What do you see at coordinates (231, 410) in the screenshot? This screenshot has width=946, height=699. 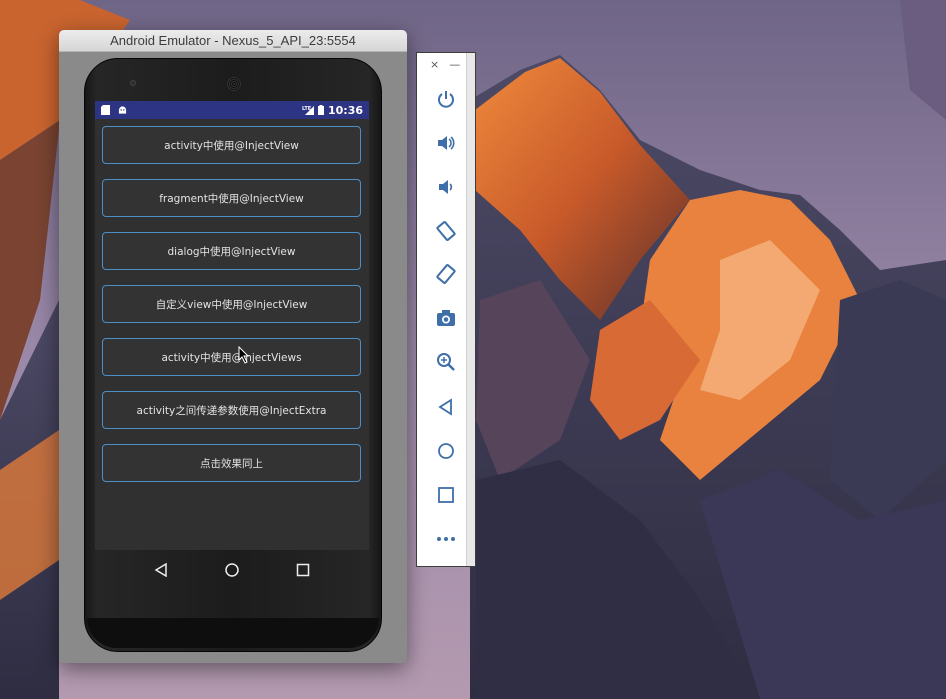 I see `inject-extra-button: activity之间传递参数使用@InjectExtra` at bounding box center [231, 410].